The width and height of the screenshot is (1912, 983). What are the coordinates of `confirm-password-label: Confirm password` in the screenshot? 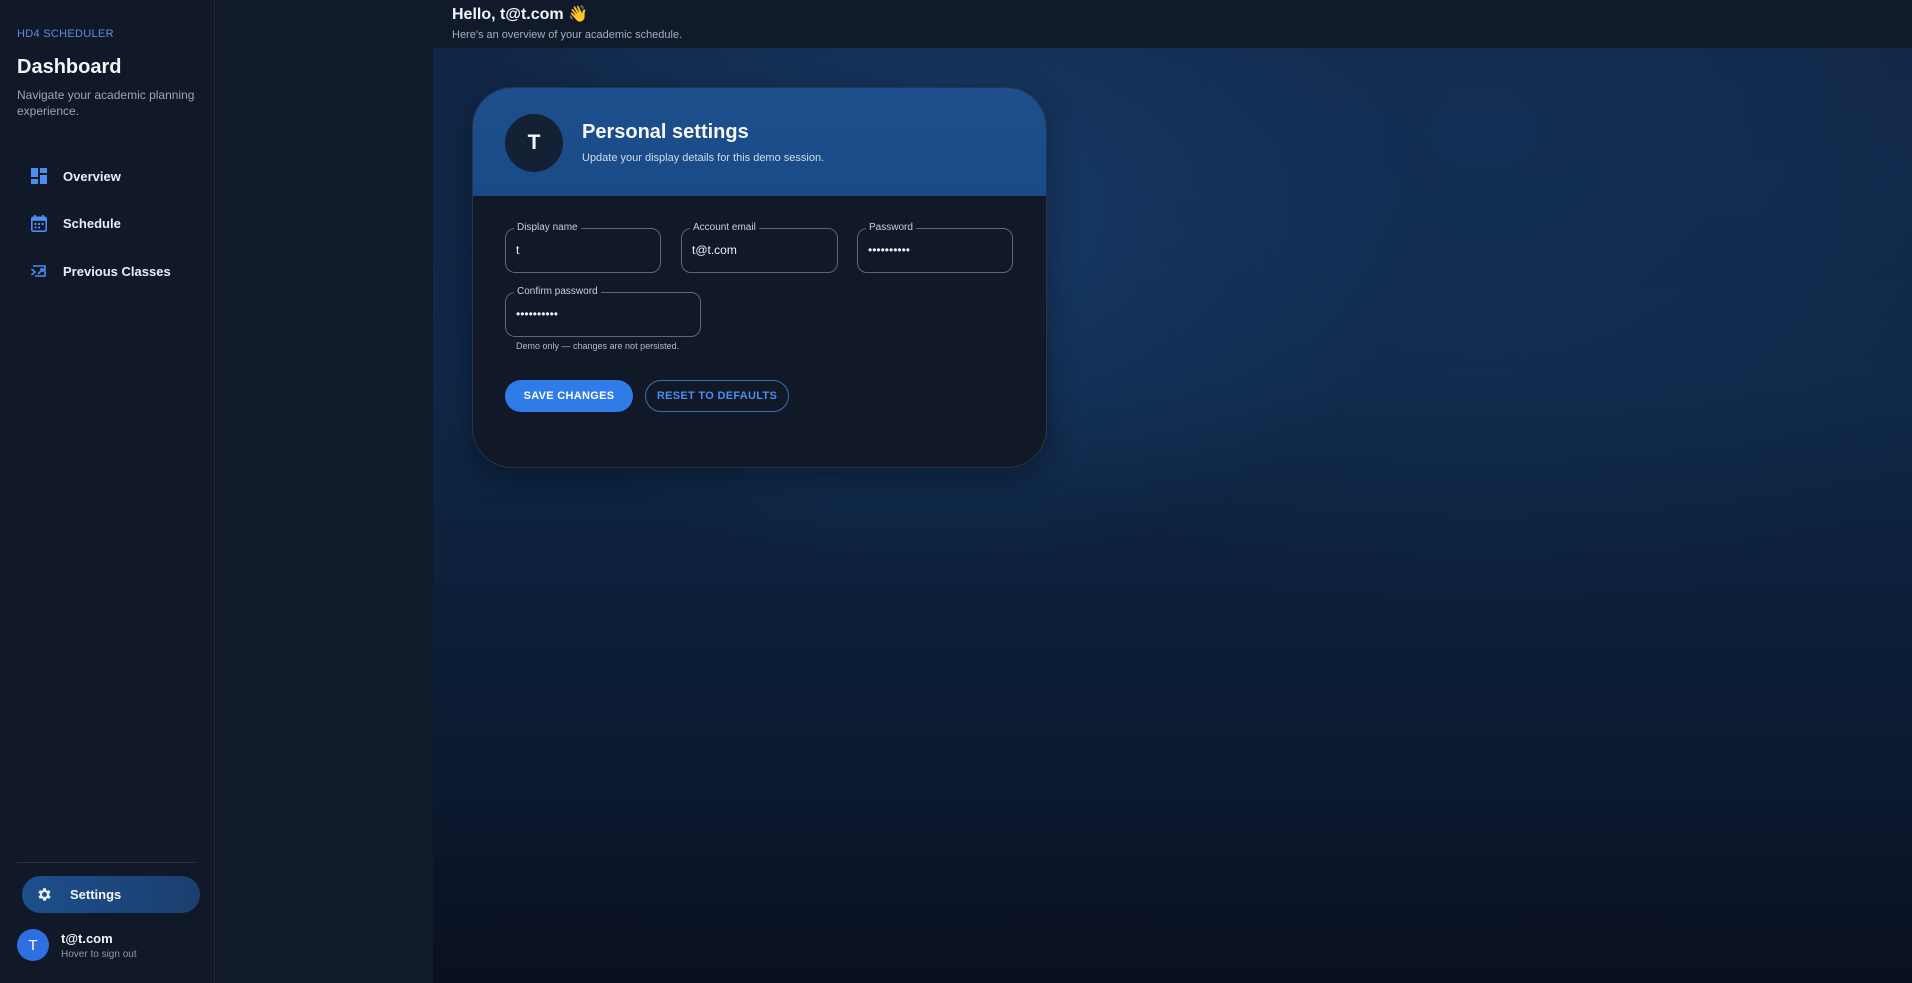 It's located at (557, 291).